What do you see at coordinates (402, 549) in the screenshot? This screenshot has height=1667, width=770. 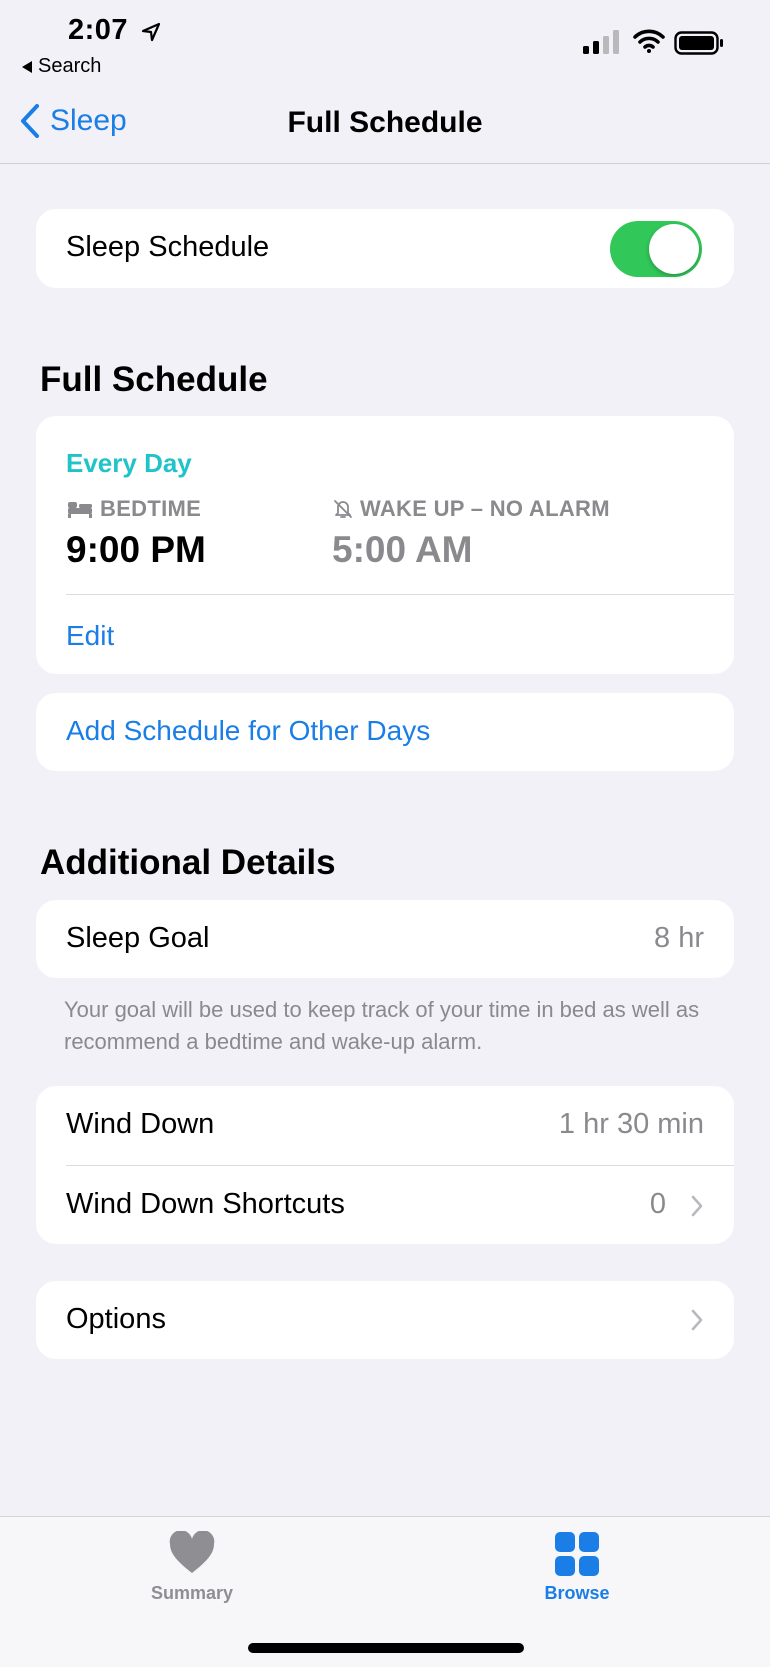 I see `wake-value: 5:00 AM` at bounding box center [402, 549].